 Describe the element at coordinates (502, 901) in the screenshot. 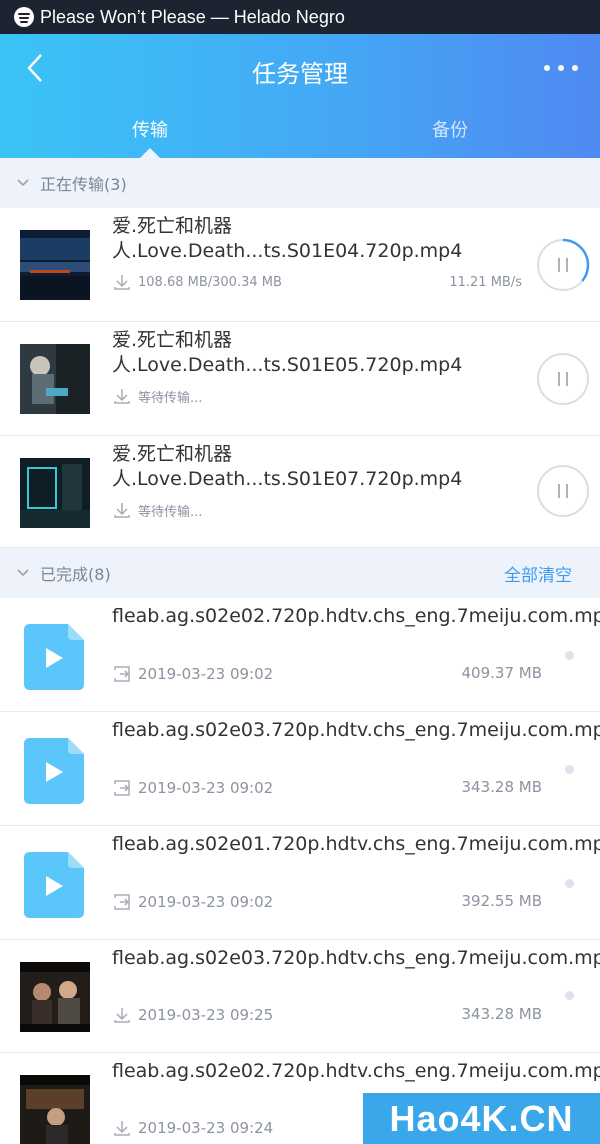

I see `file-size: 392.55 MB` at that location.